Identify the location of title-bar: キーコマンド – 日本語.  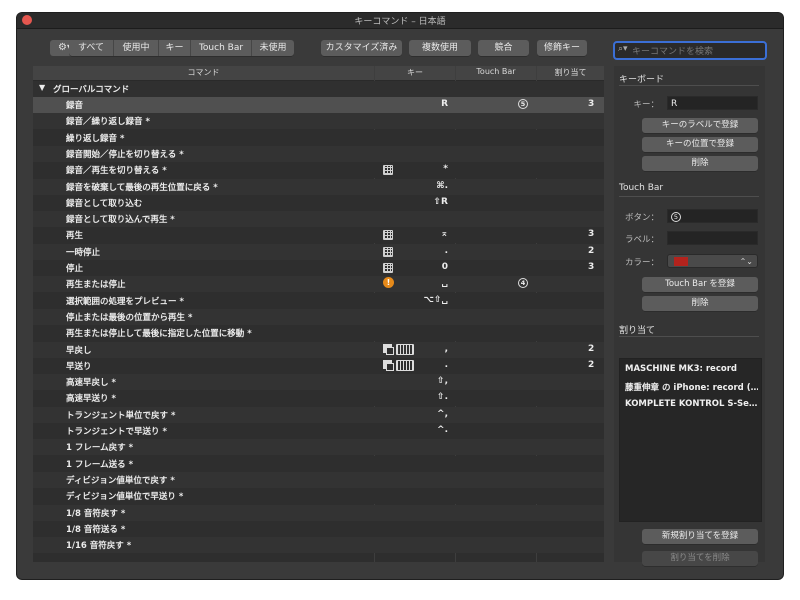
(400, 21).